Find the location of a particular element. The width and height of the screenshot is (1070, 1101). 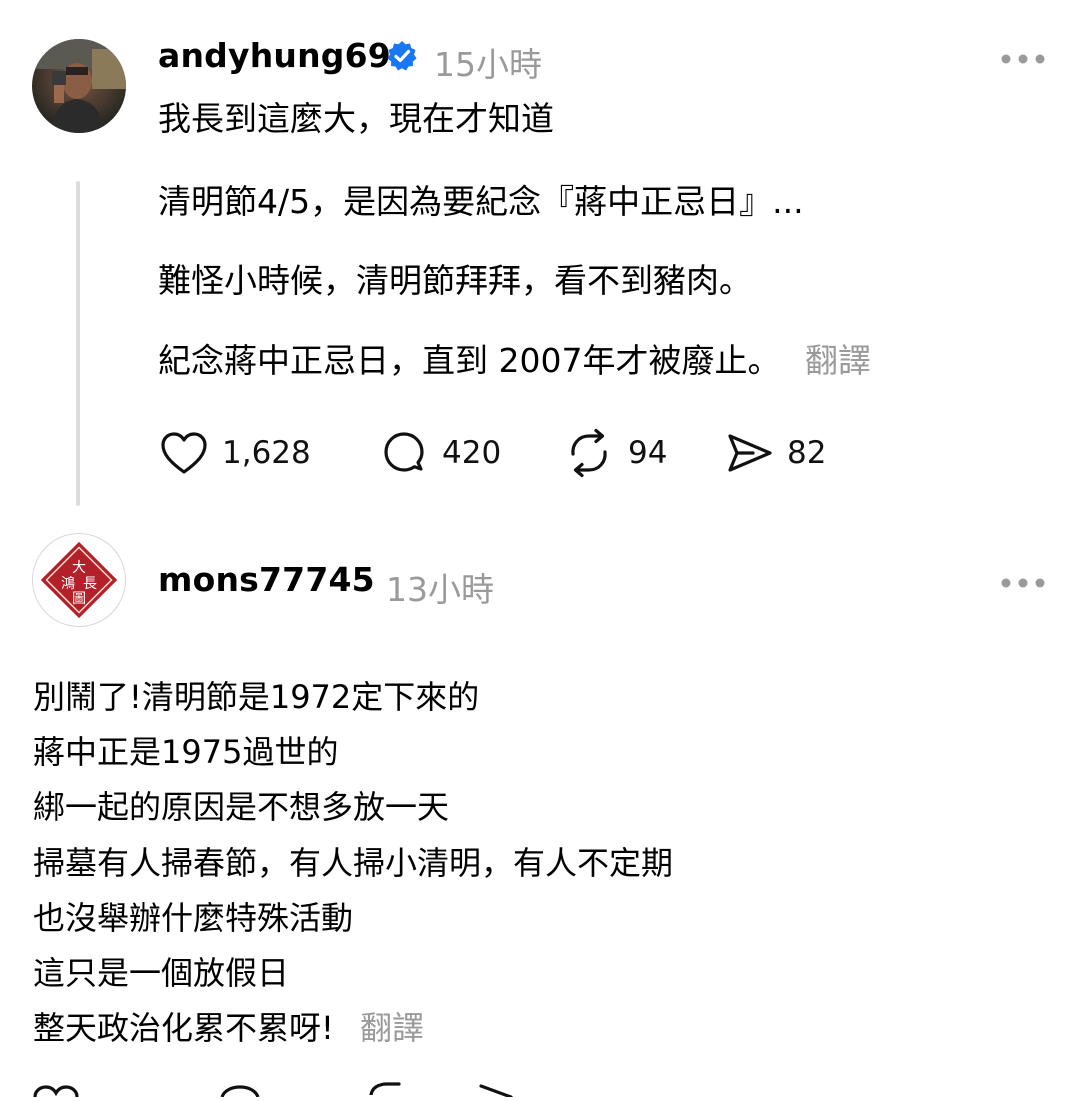

post-text-line: 難怪小時候，清明節拜拜，看不到豬肉。 is located at coordinates (455, 280).